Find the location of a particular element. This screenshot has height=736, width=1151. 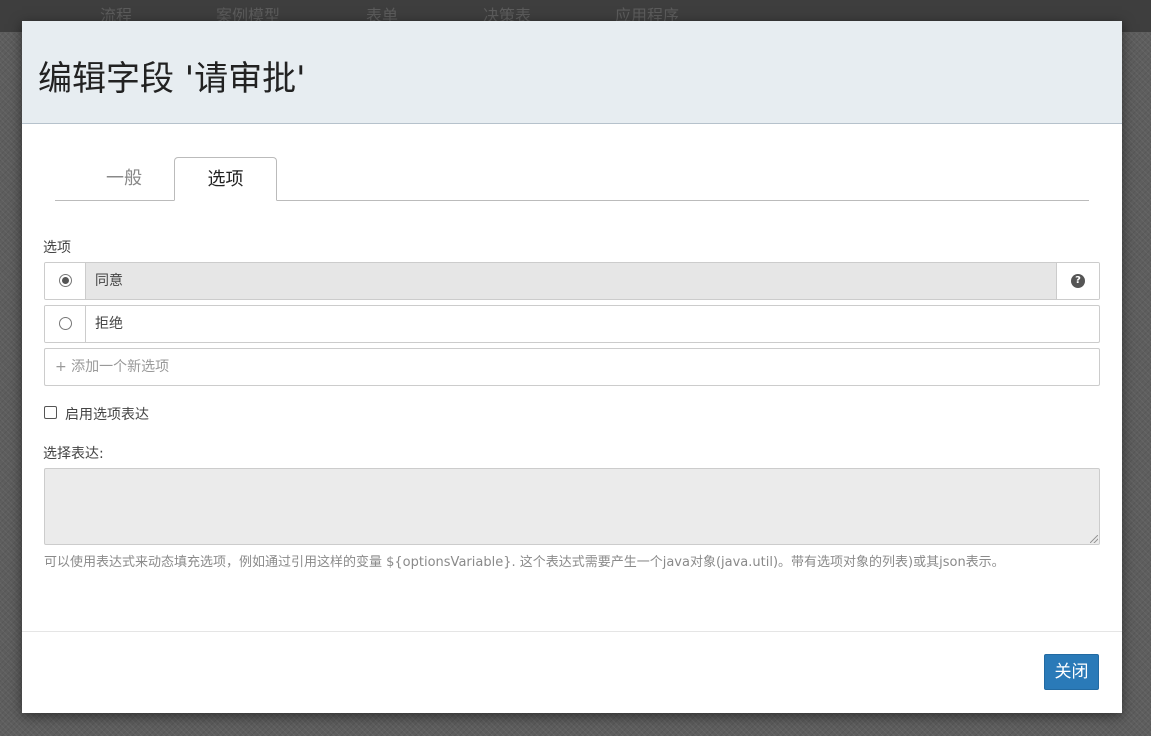

question-circle-icon: ? is located at coordinates (1078, 281).